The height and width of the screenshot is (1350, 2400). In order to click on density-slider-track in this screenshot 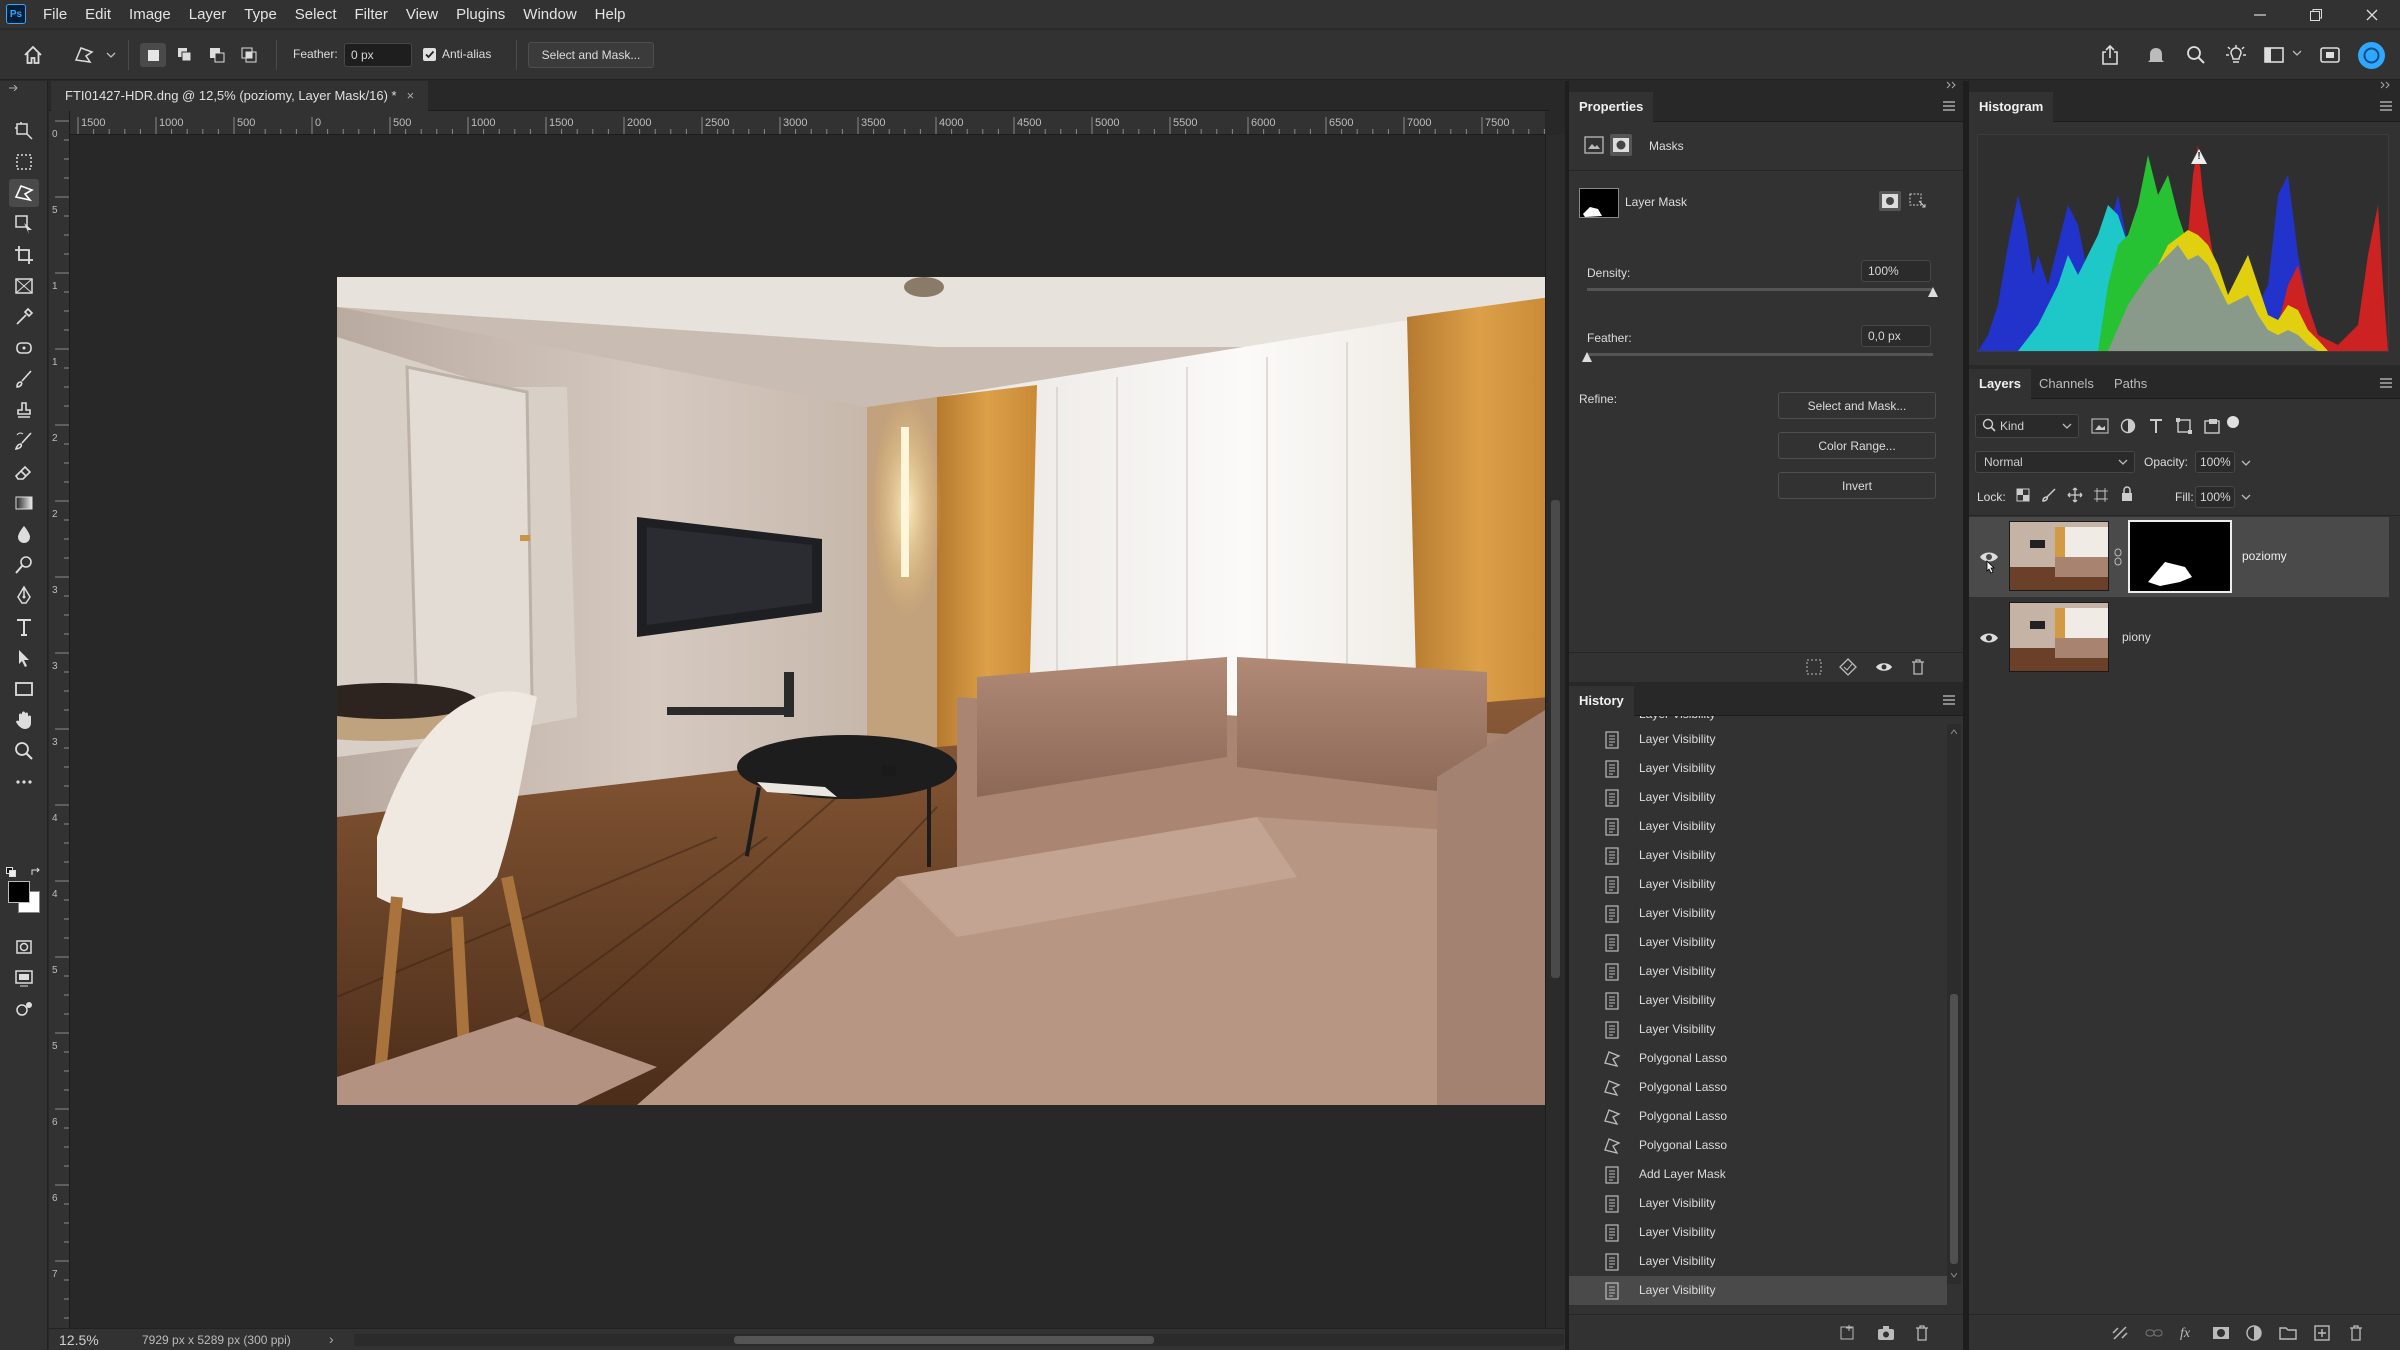, I will do `click(1760, 289)`.